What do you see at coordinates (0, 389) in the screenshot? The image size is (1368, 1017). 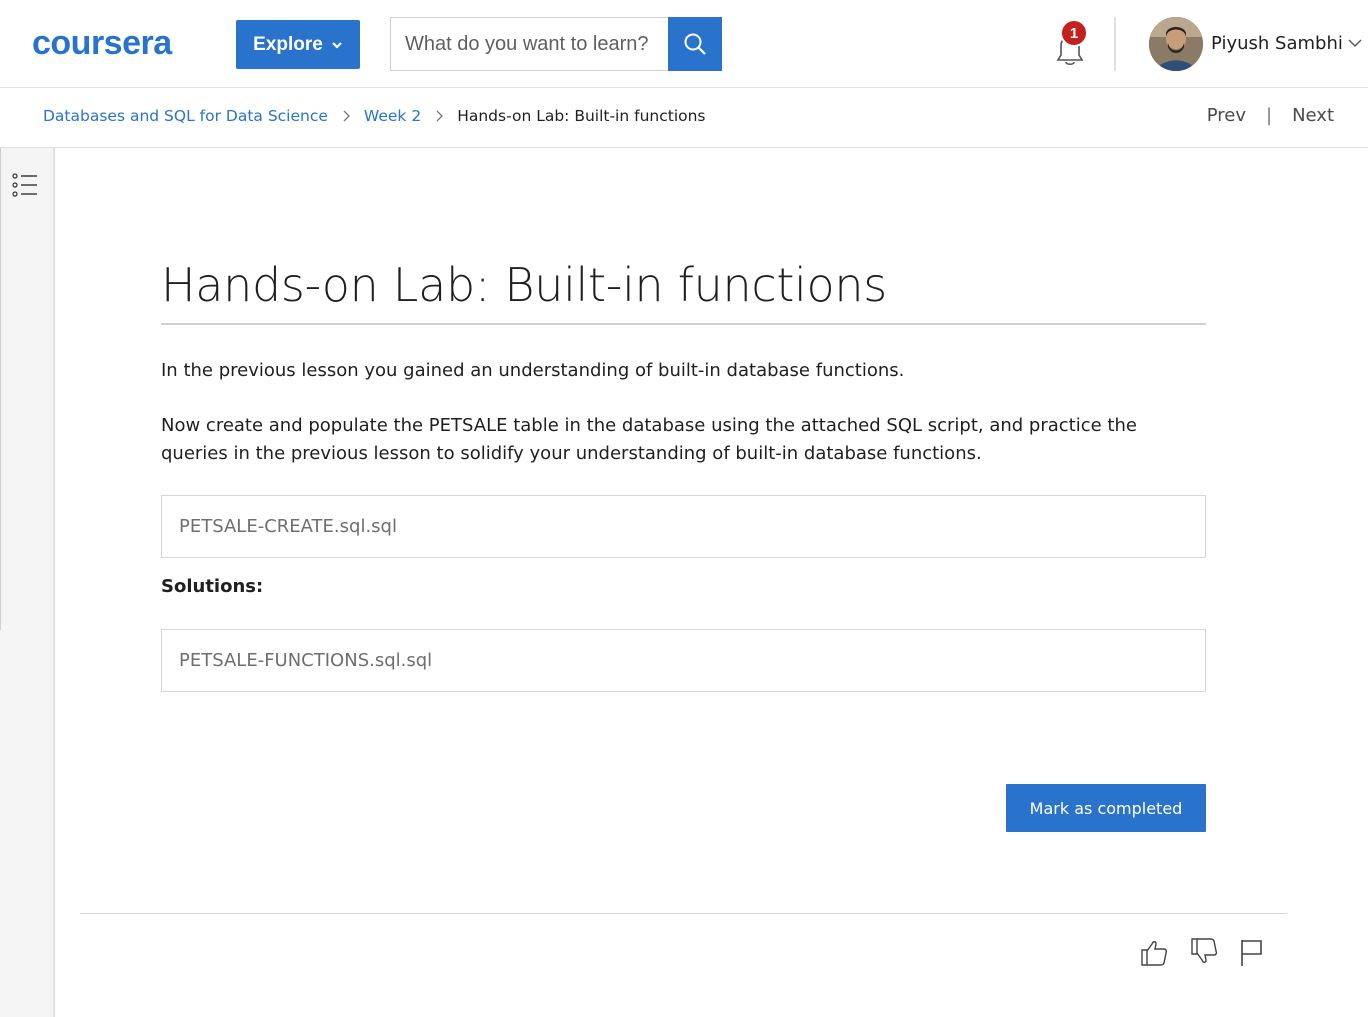 I see `sidebar-edge` at bounding box center [0, 389].